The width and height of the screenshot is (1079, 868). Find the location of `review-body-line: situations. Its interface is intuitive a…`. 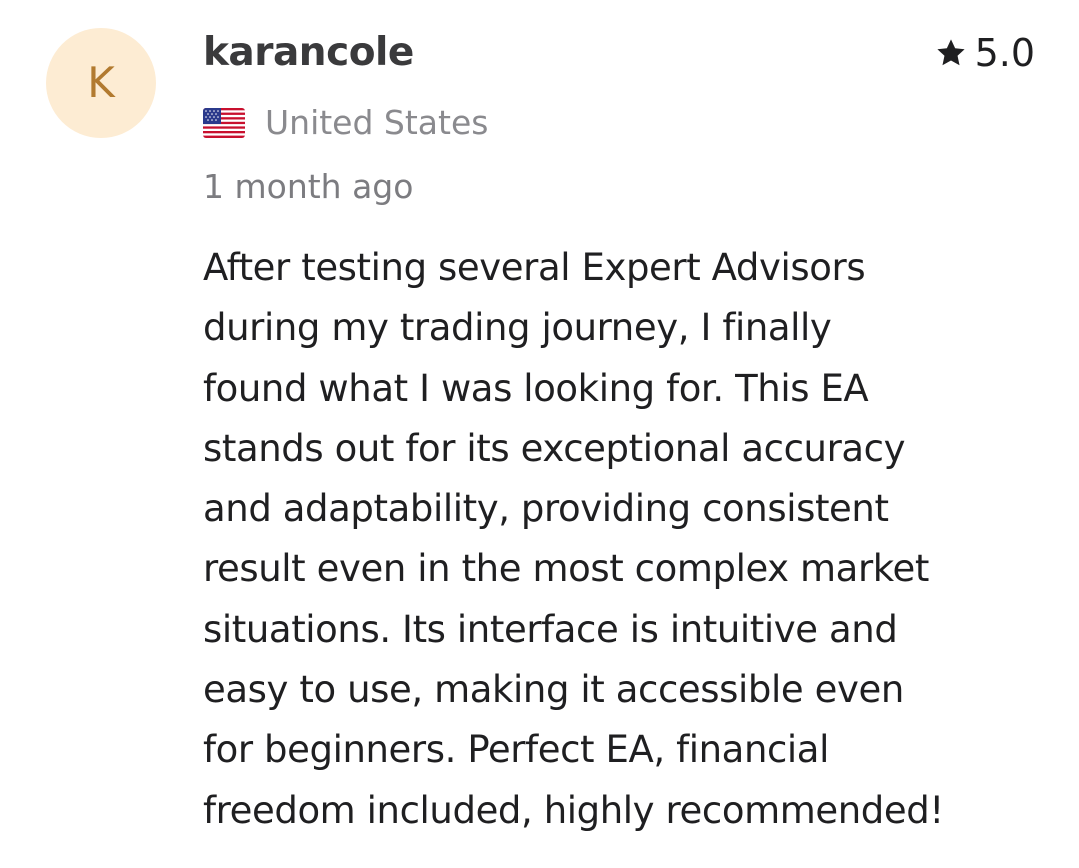

review-body-line: situations. Its interface is intuitive a… is located at coordinates (550, 629).